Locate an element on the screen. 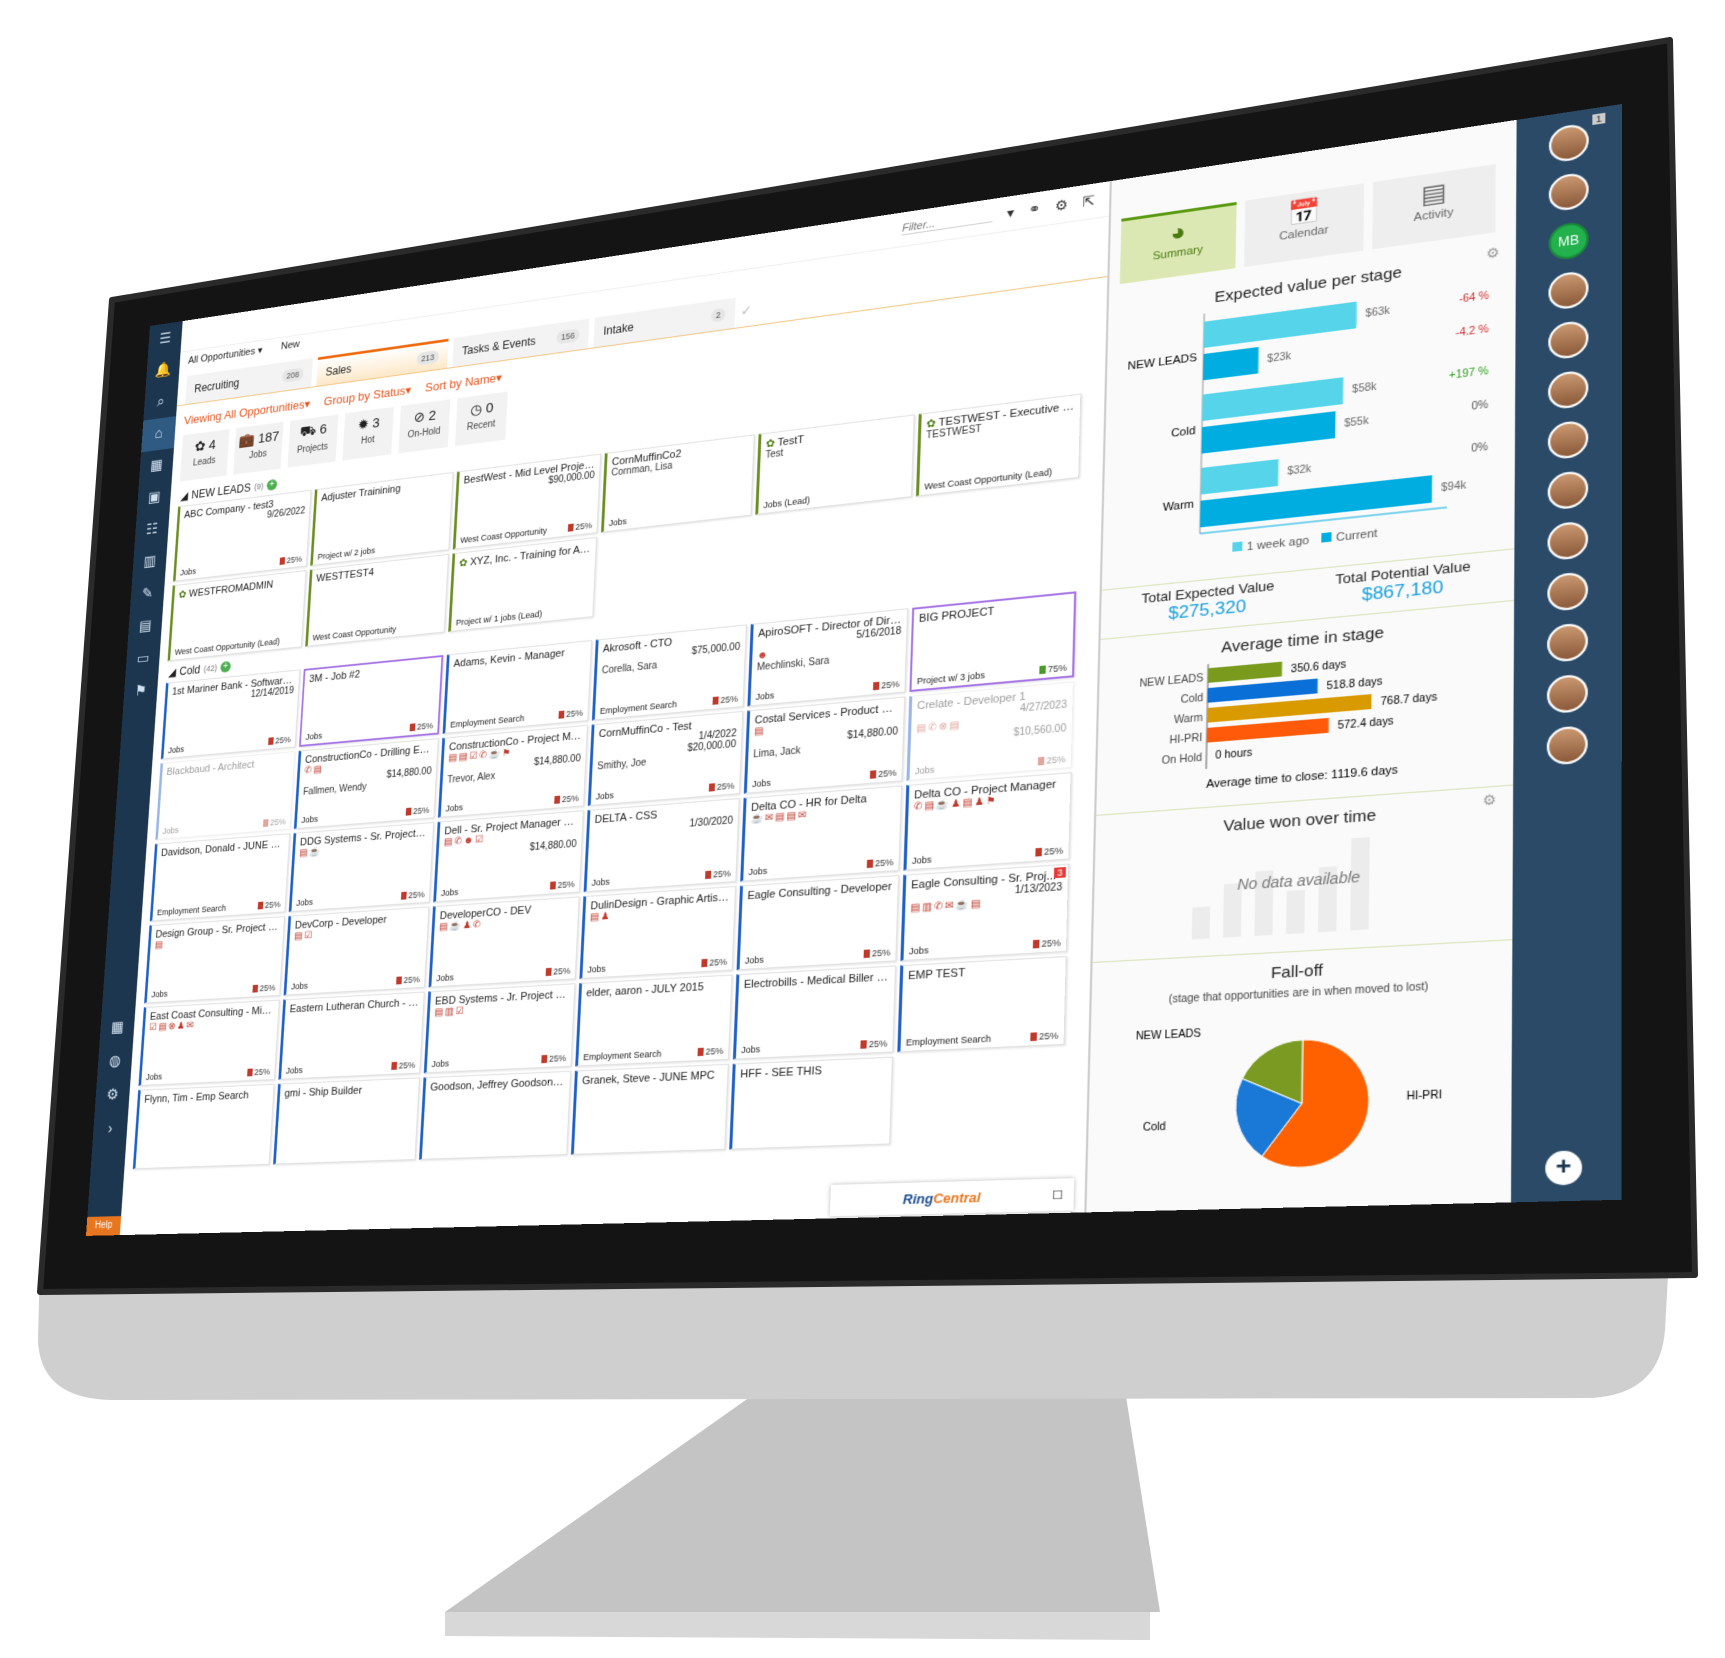  opportunity-card: Eagle Consulting - Developer Jobs 25% is located at coordinates (818, 923).